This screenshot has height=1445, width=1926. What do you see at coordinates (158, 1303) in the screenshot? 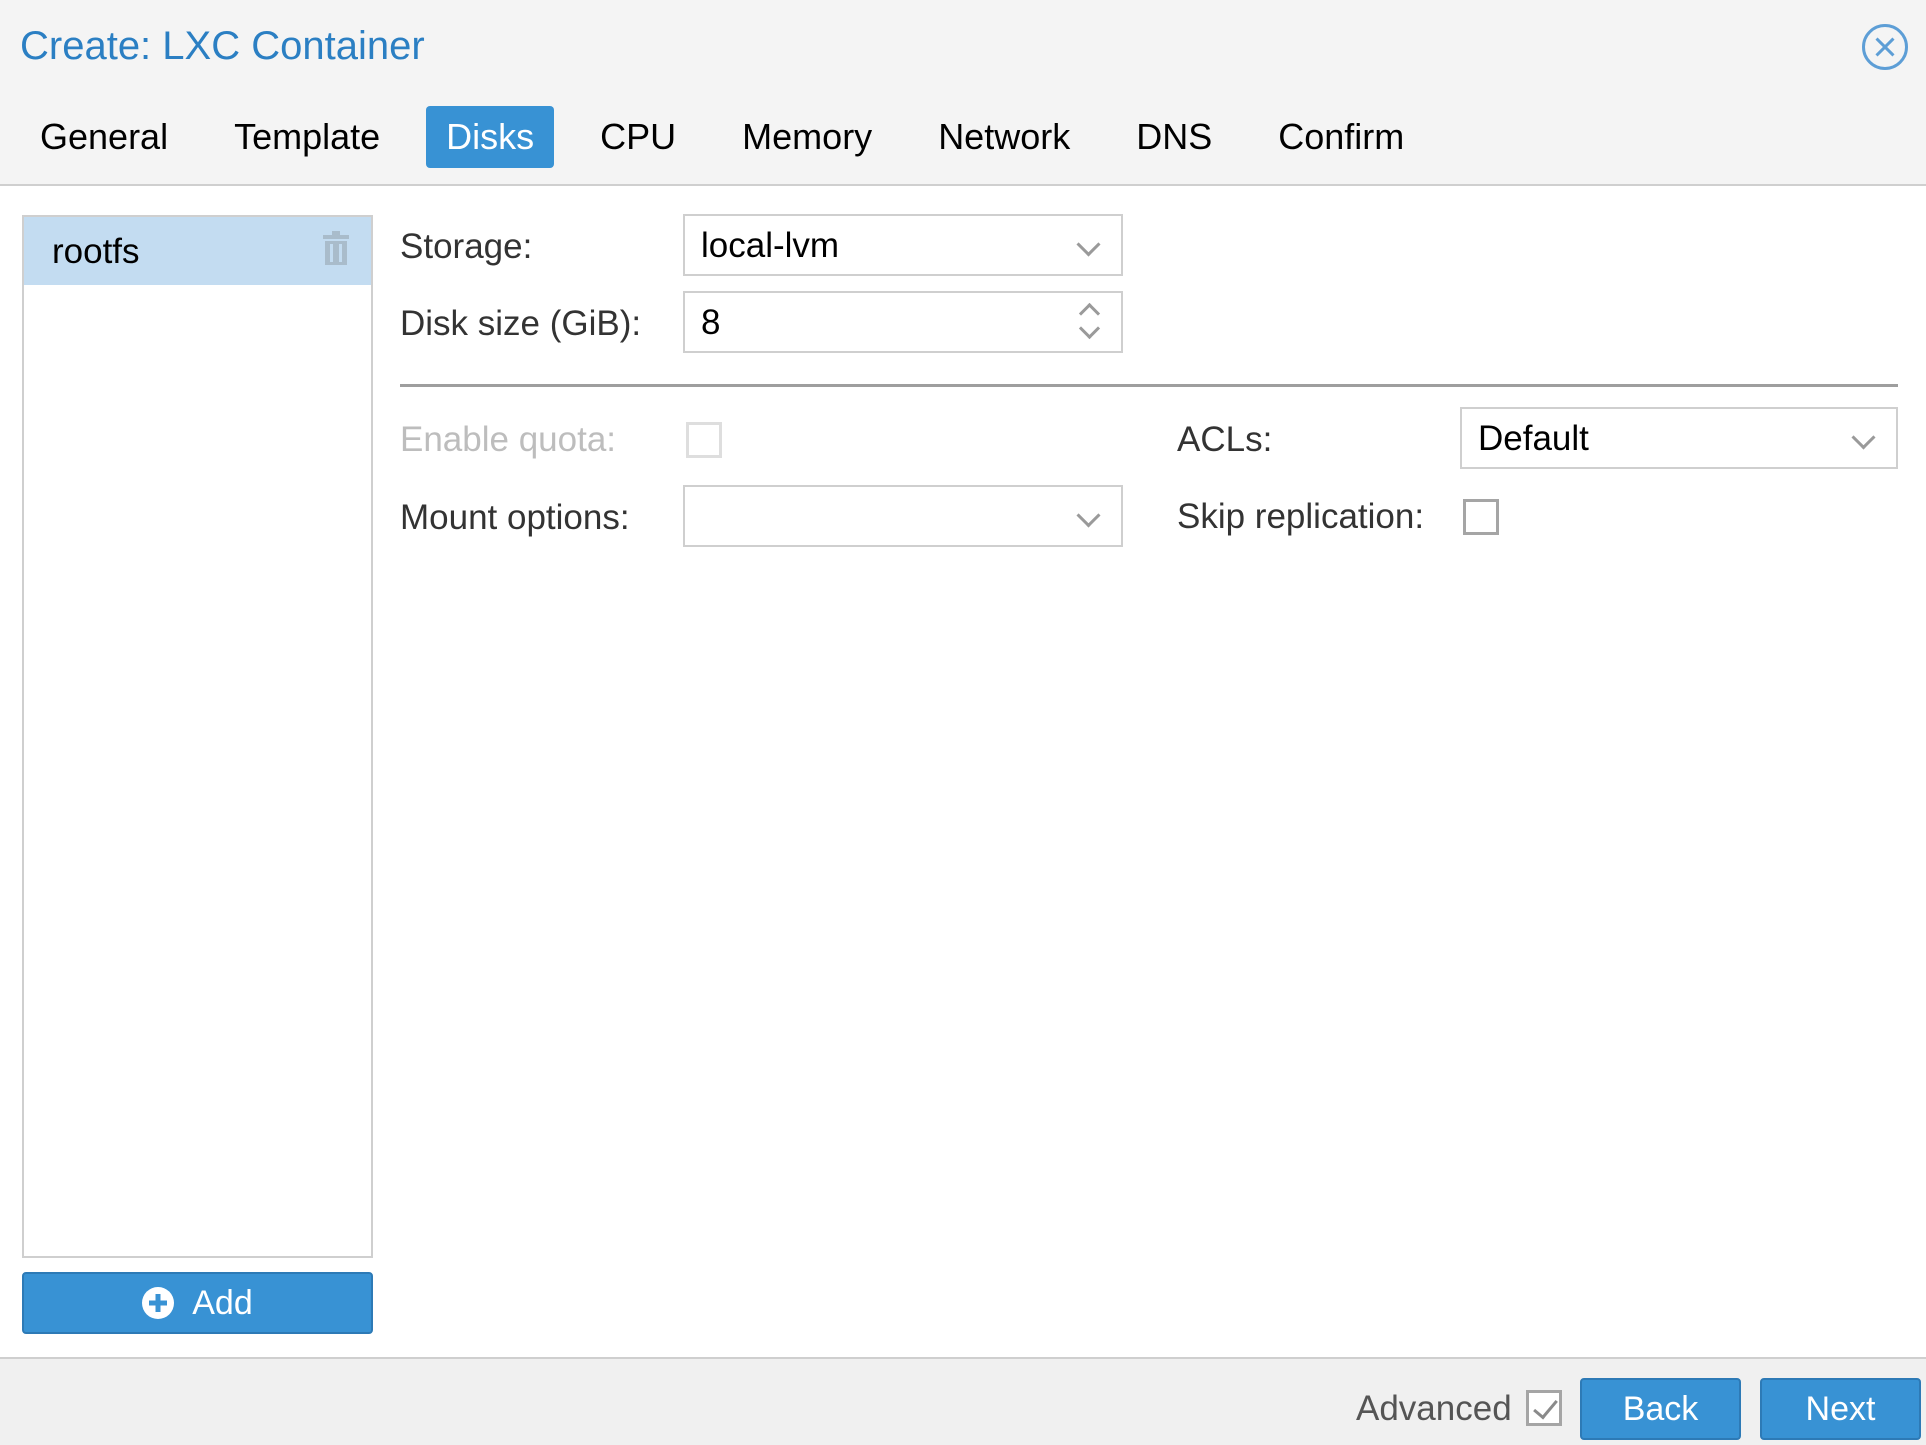
I see `plus-circle-icon` at bounding box center [158, 1303].